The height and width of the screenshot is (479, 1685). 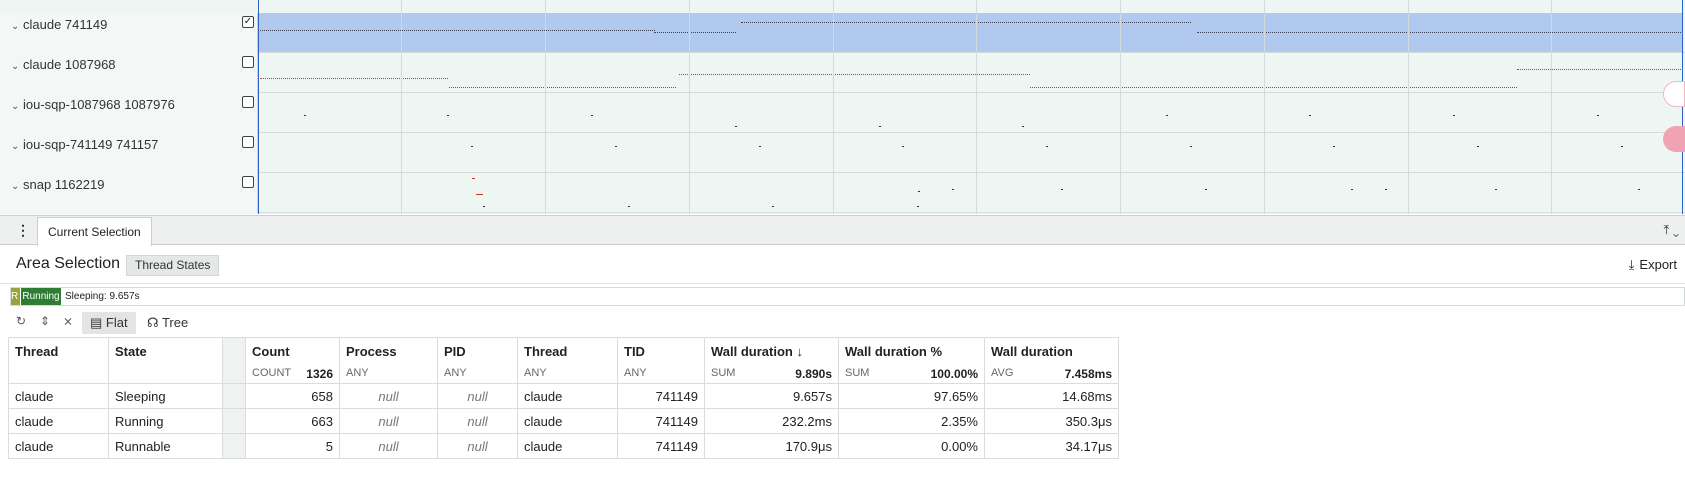 What do you see at coordinates (661, 373) in the screenshot?
I see `aggregate-row: ANY` at bounding box center [661, 373].